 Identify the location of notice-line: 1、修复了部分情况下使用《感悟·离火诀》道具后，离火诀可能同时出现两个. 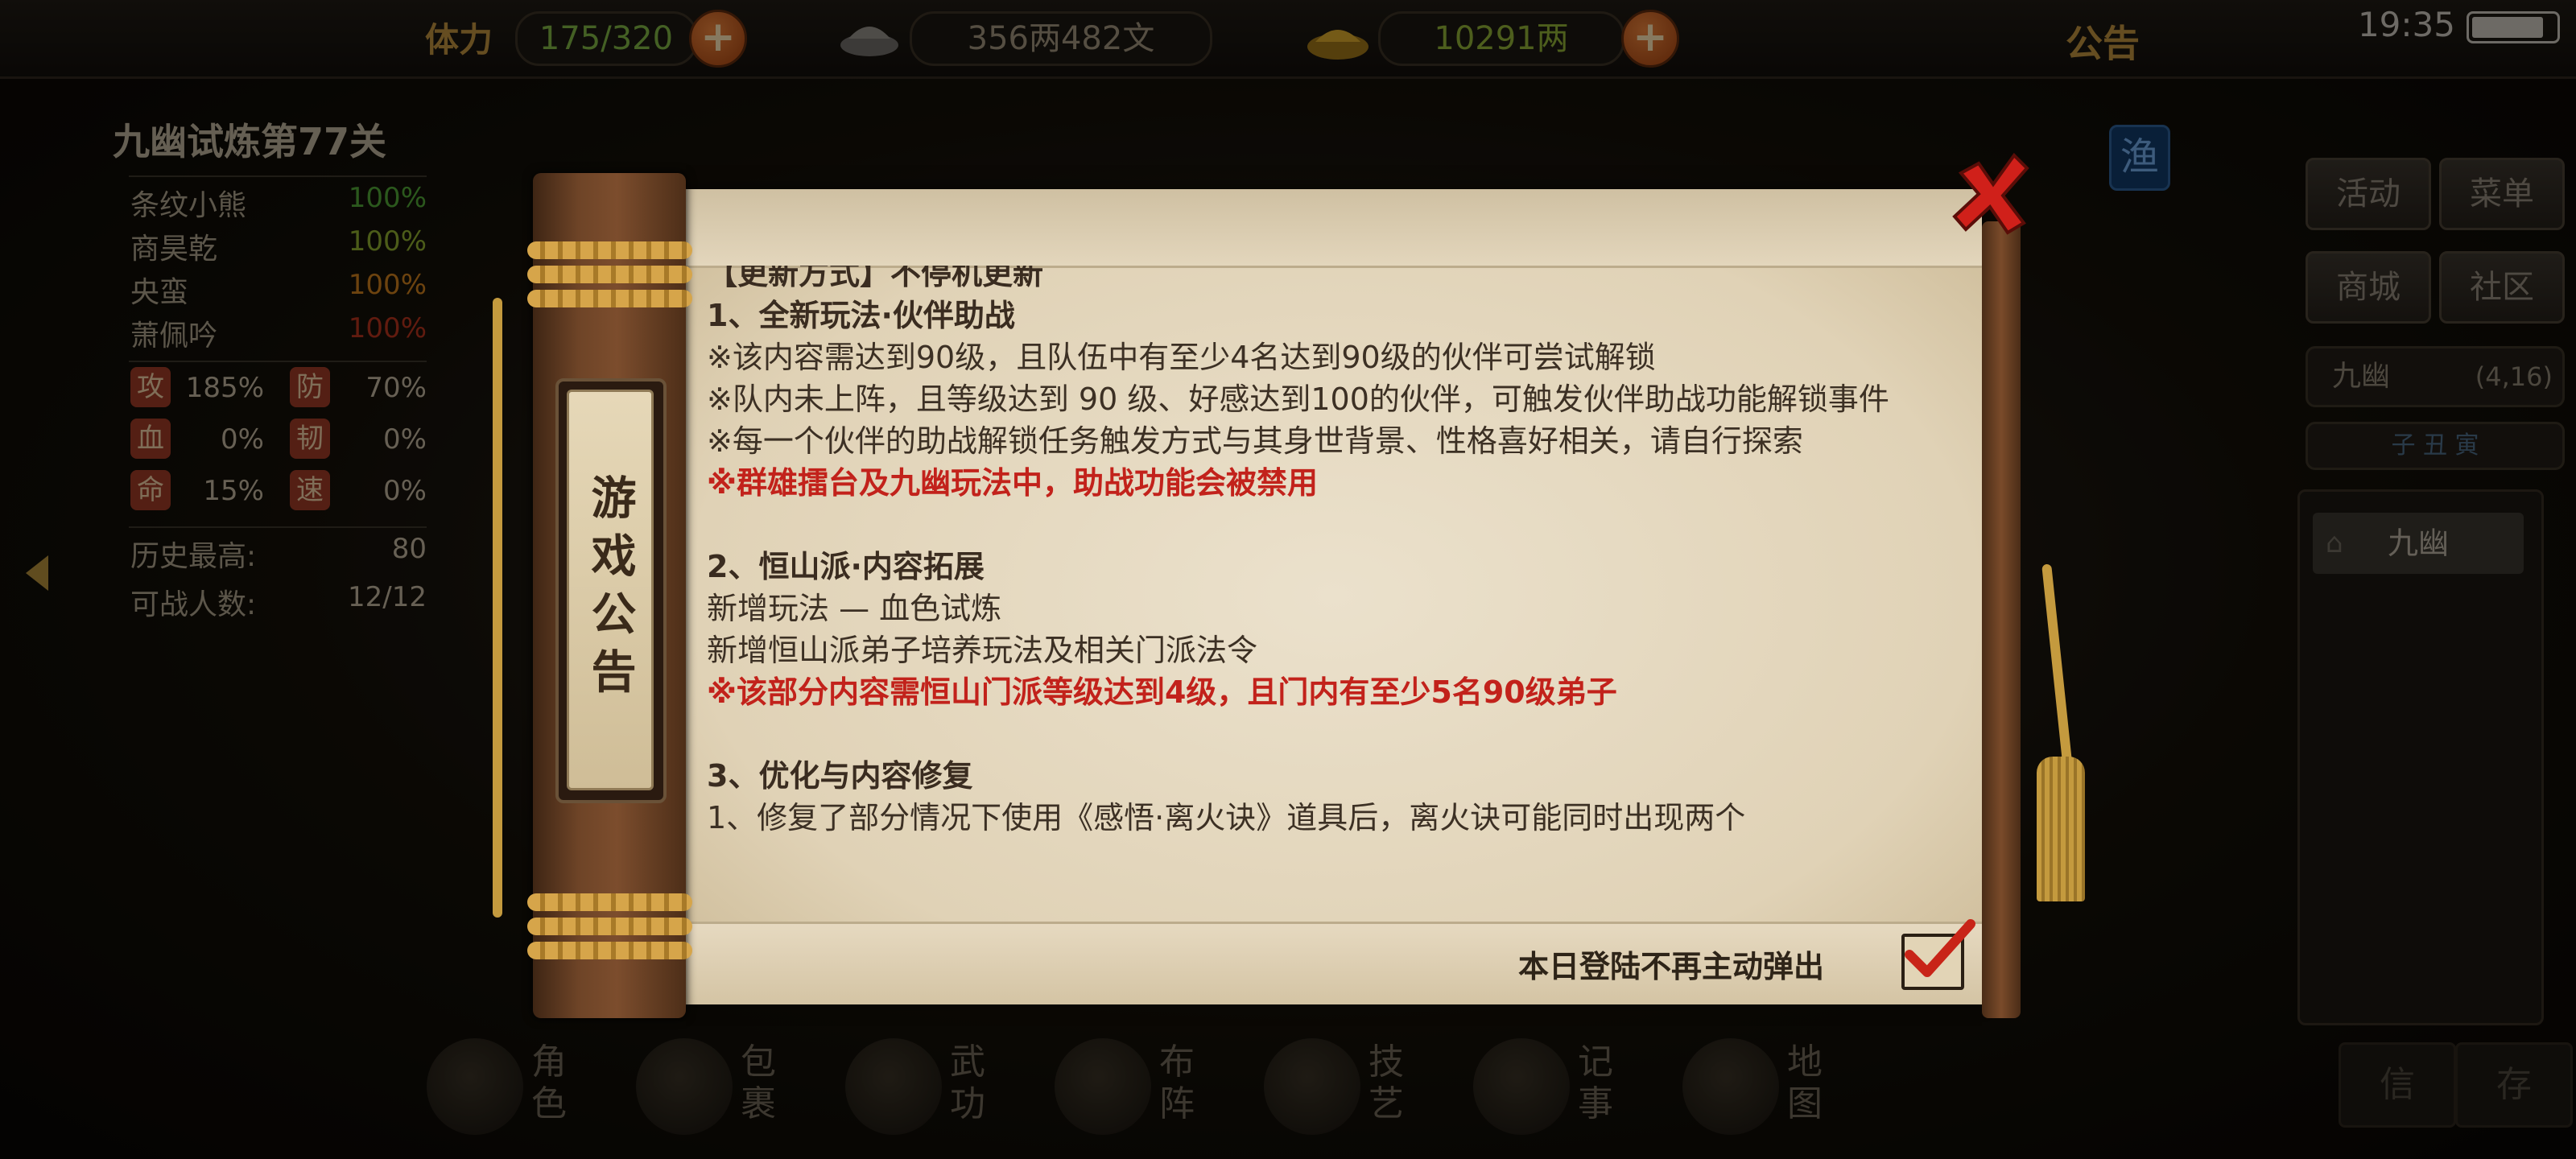
(1226, 817).